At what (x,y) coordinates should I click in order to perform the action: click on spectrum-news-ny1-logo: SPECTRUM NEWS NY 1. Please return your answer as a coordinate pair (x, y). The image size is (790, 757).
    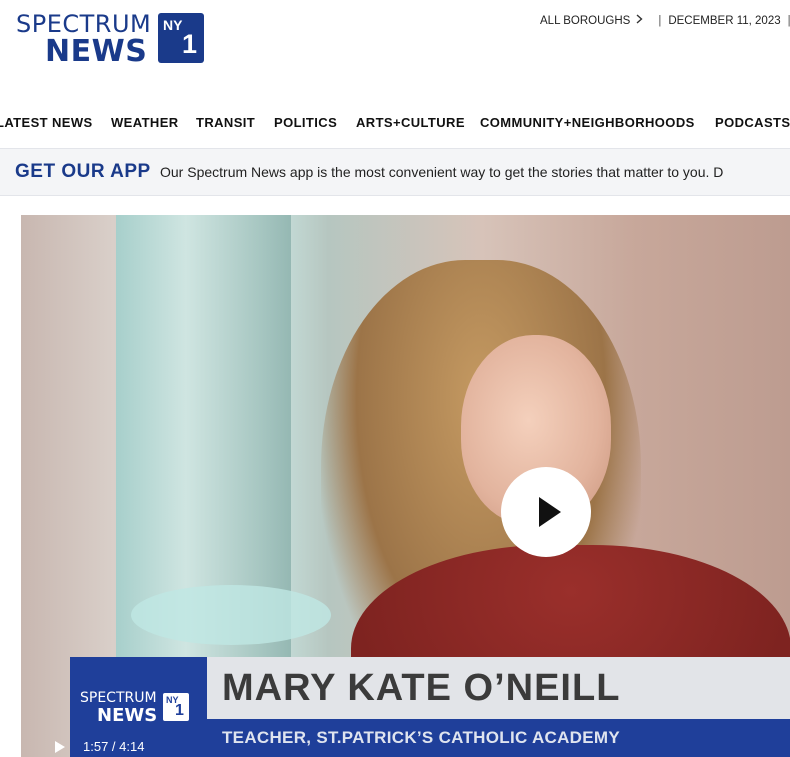
    Looking at the image, I should click on (111, 39).